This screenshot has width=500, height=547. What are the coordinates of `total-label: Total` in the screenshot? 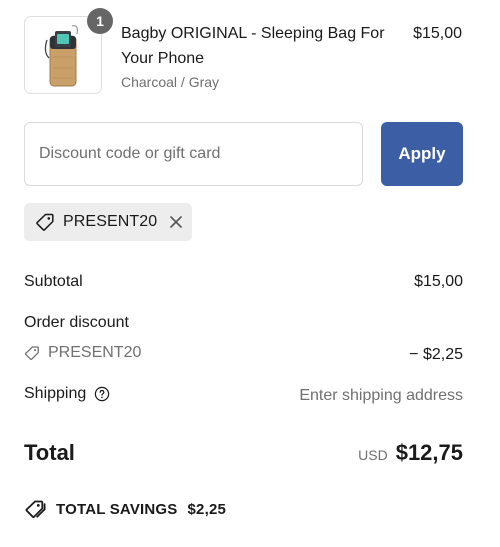 It's located at (49, 452).